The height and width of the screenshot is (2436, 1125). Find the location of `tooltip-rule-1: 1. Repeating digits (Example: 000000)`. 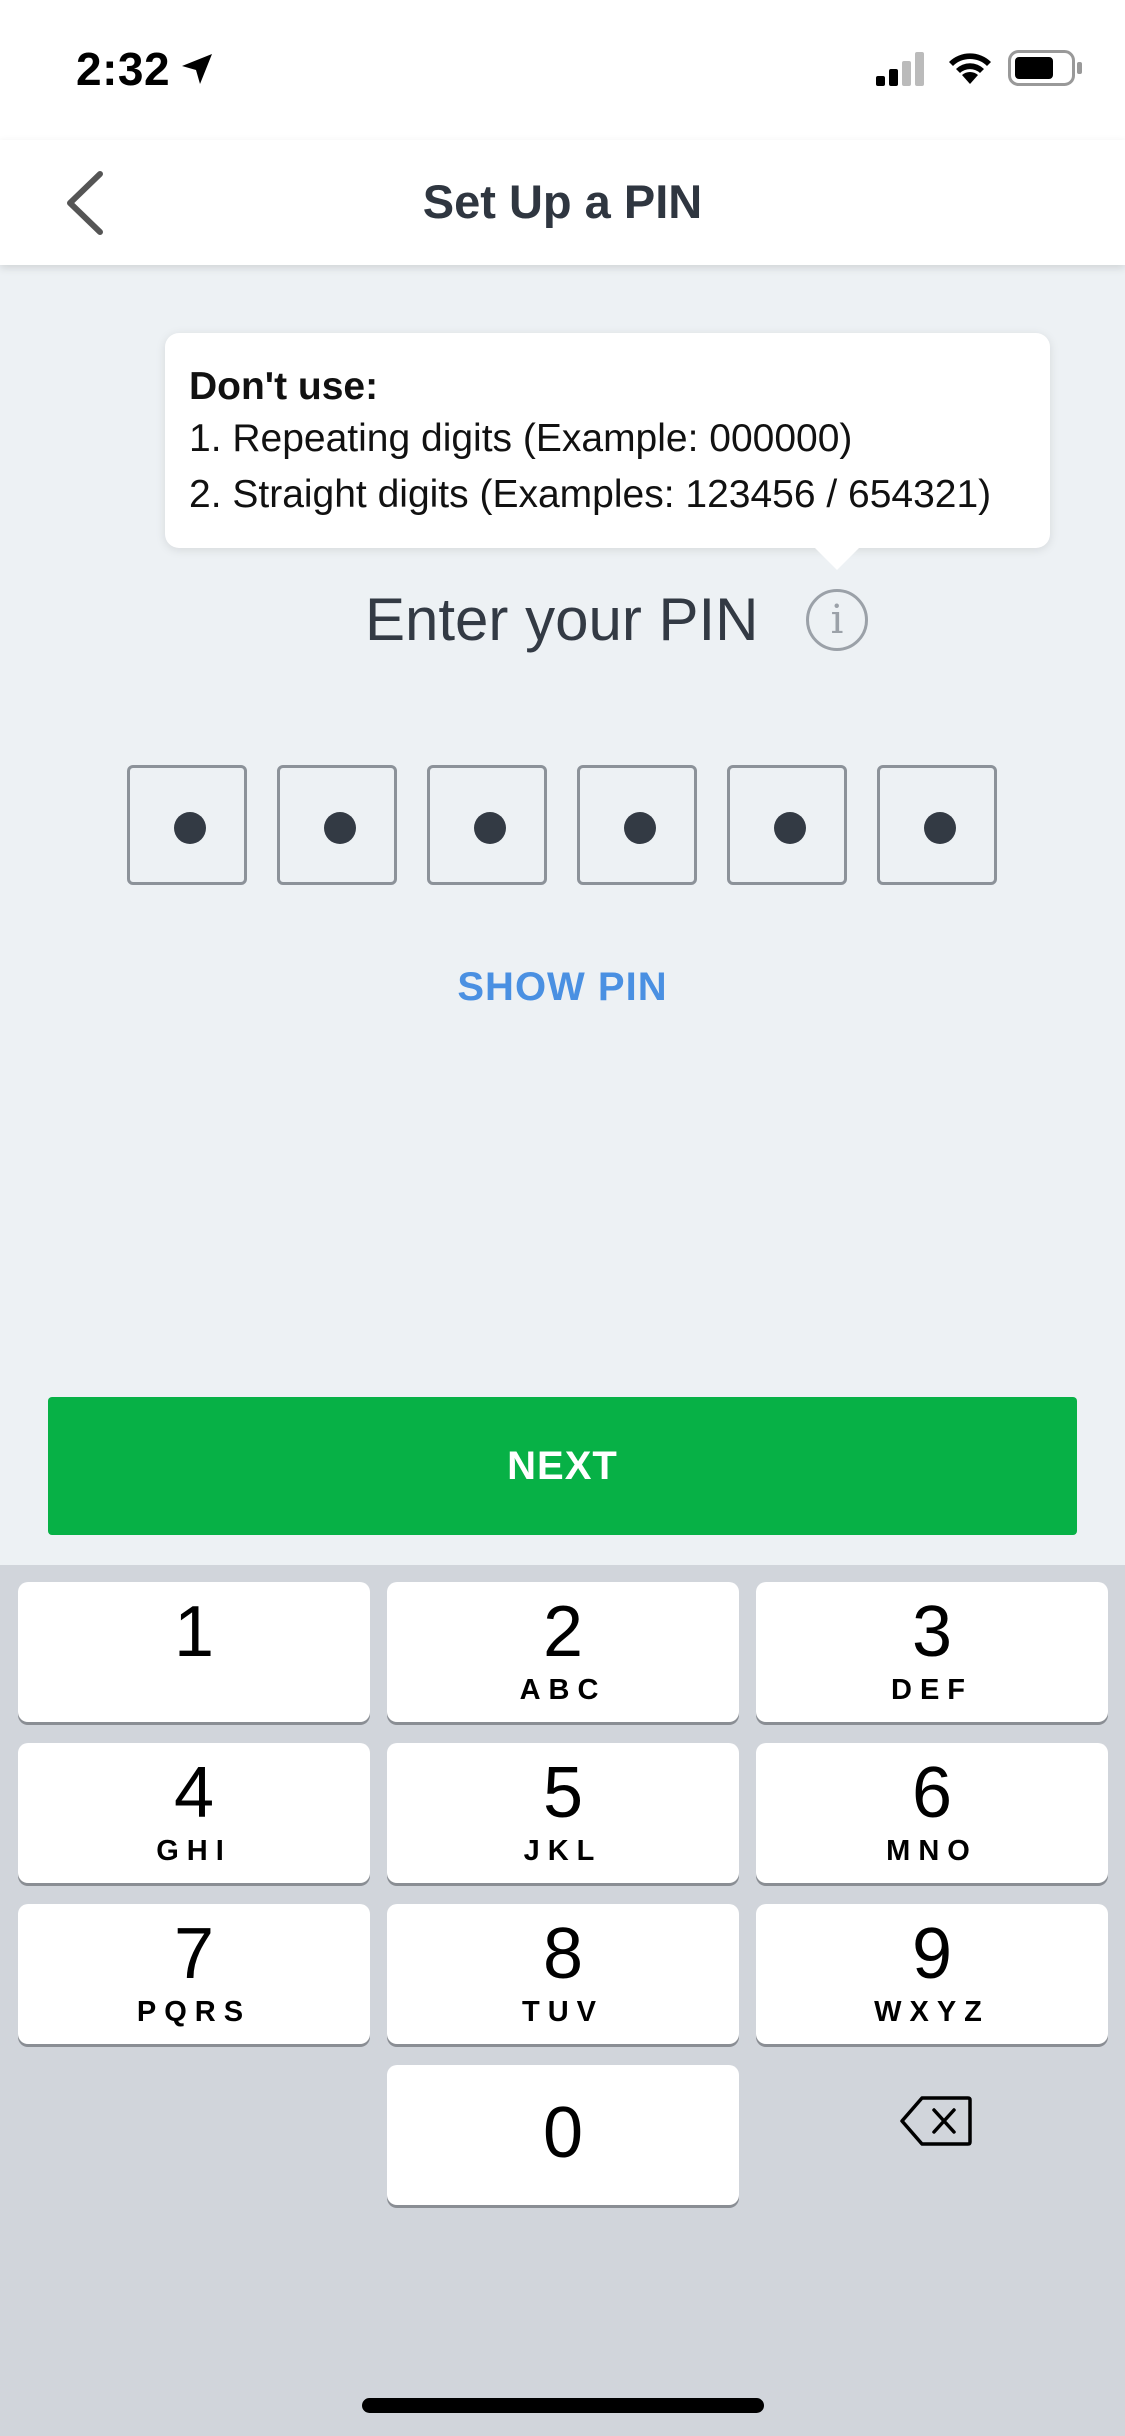

tooltip-rule-1: 1. Repeating digits (Example: 000000) is located at coordinates (521, 438).